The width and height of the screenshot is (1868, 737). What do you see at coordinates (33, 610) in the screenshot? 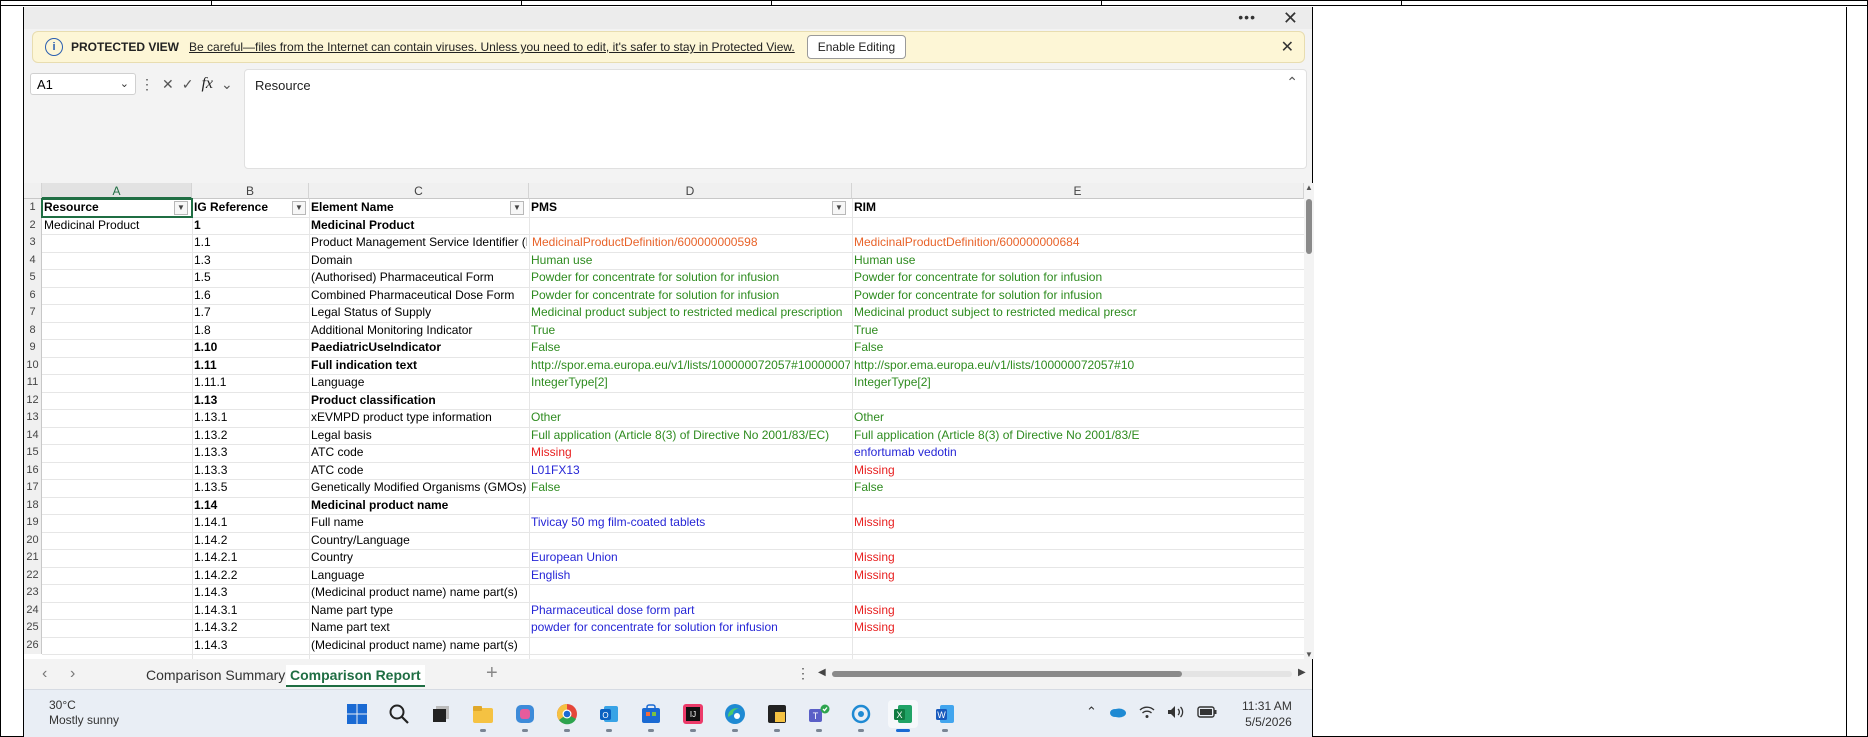
I see `row-header: 24` at bounding box center [33, 610].